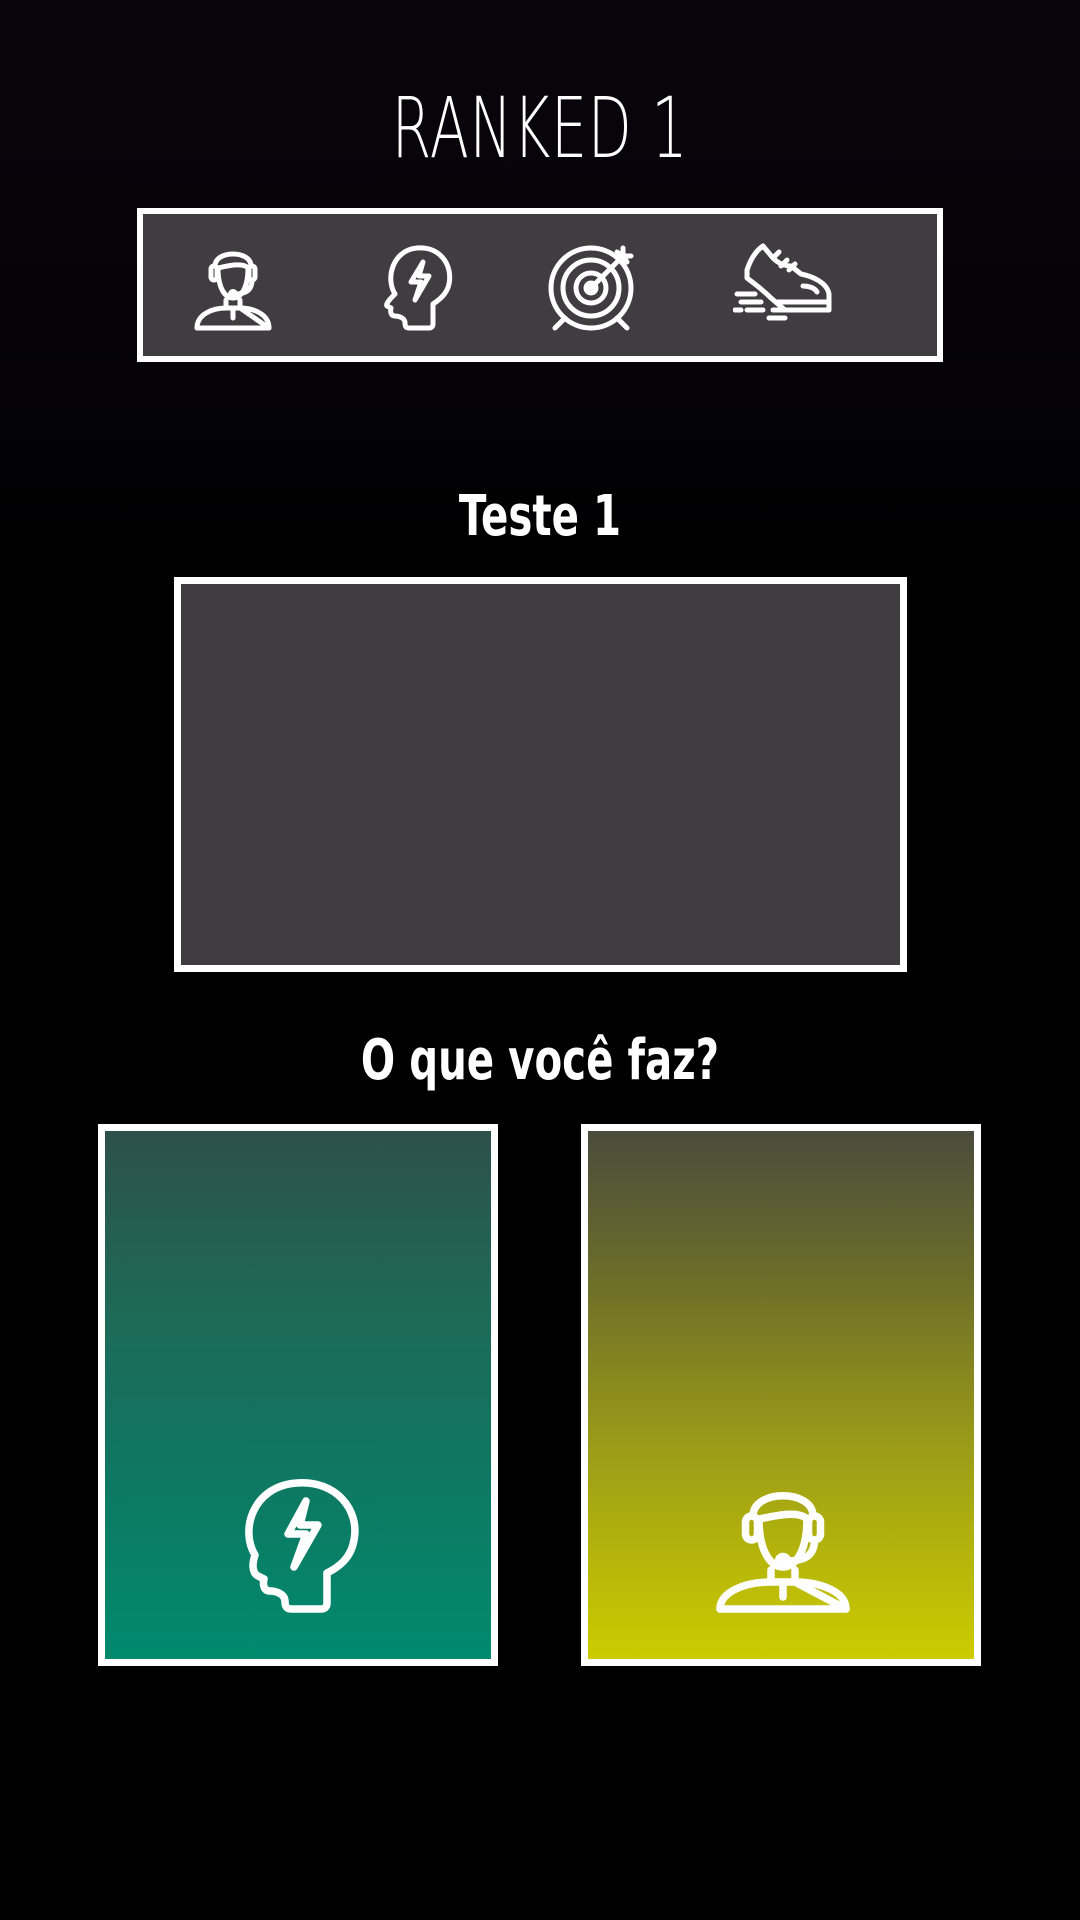 This screenshot has height=1920, width=1080. I want to click on test-display-panel, so click(540, 774).